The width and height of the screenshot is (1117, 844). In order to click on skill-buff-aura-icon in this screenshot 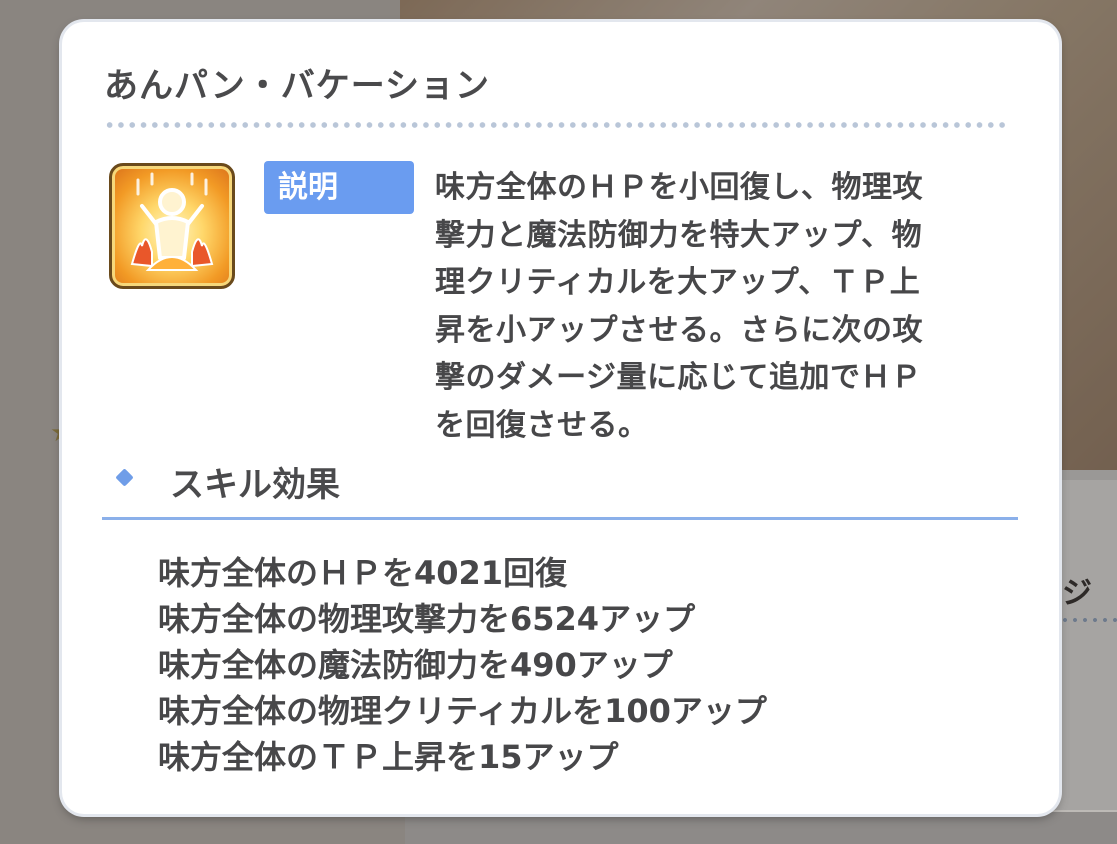, I will do `click(172, 226)`.